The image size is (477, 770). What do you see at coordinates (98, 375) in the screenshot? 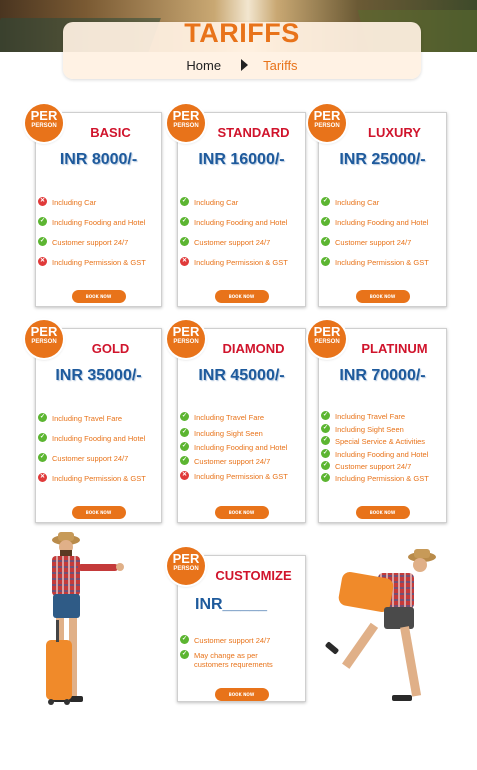
I see `plan-price: INR 35000/-` at bounding box center [98, 375].